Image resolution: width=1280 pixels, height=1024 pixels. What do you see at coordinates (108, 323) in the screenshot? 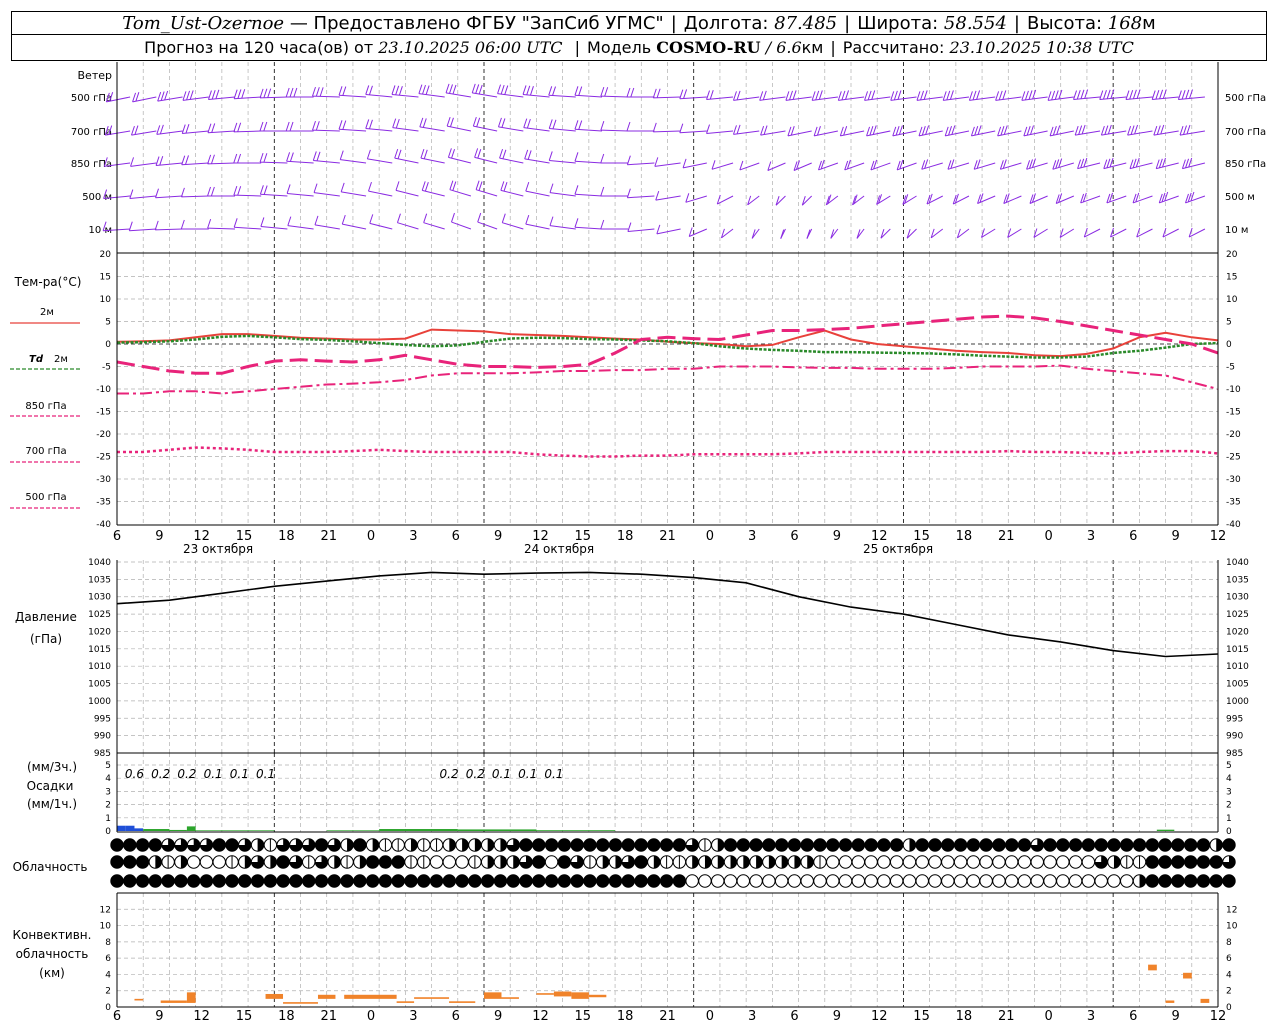
I see `temp-tick-label: 5` at bounding box center [108, 323].